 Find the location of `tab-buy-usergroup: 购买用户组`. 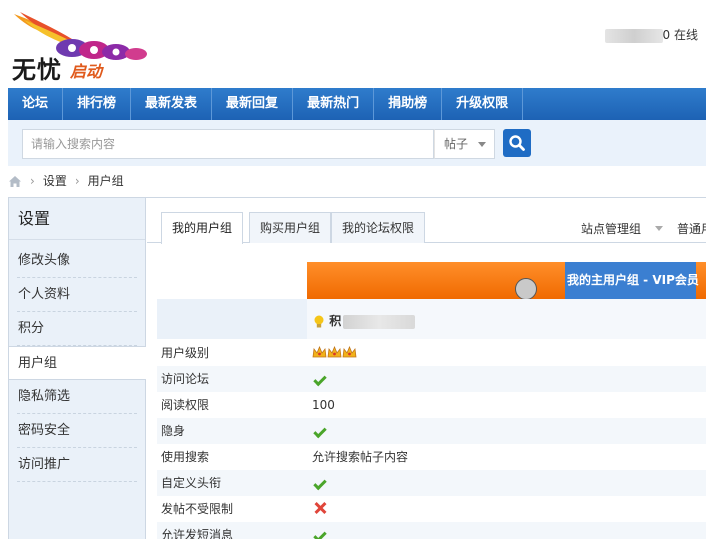

tab-buy-usergroup: 购买用户组 is located at coordinates (290, 227).